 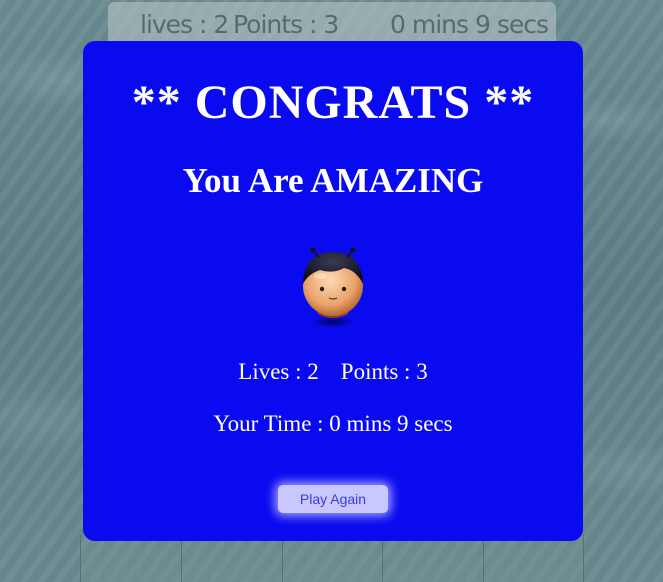 I want to click on time-label: Your Time : 0 mins 9 secs, so click(x=333, y=423).